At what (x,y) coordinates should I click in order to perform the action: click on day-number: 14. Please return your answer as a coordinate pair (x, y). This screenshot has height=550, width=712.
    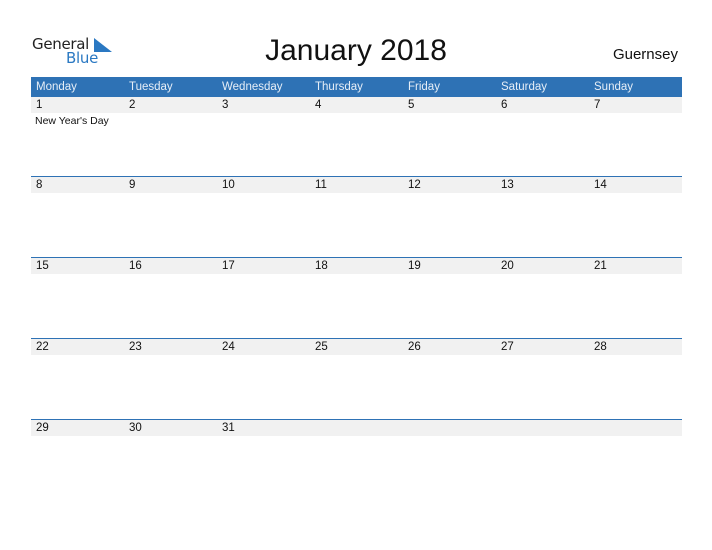
    Looking at the image, I should click on (600, 185).